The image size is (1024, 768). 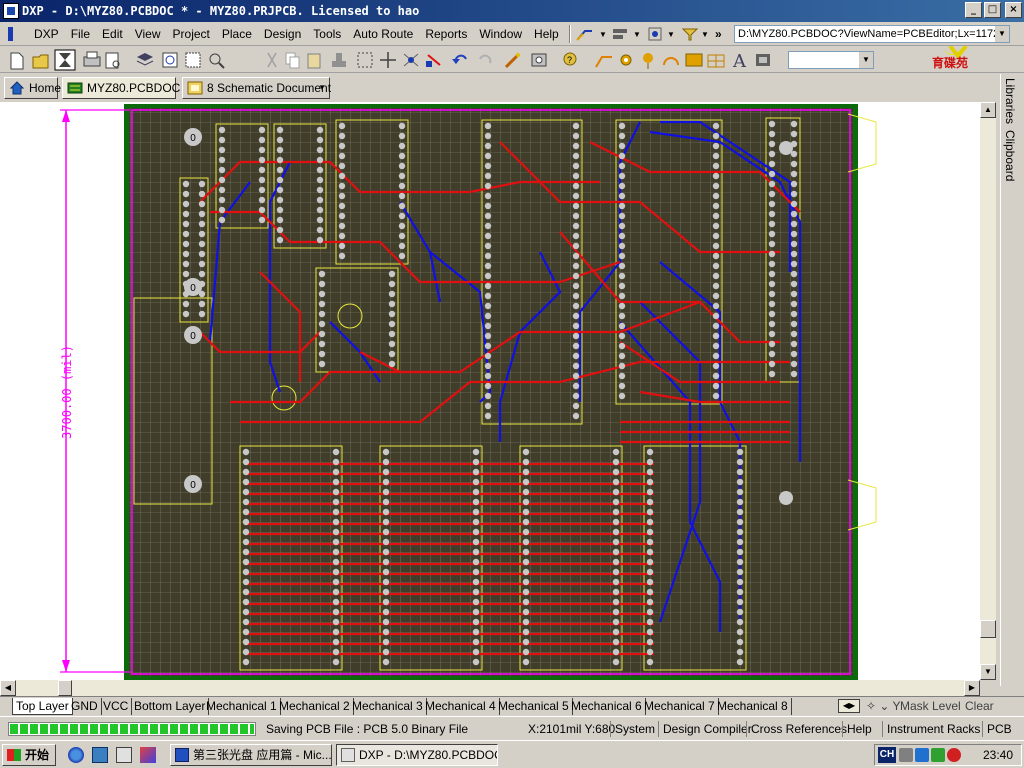 What do you see at coordinates (992, 10) in the screenshot?
I see `maximize-button: □` at bounding box center [992, 10].